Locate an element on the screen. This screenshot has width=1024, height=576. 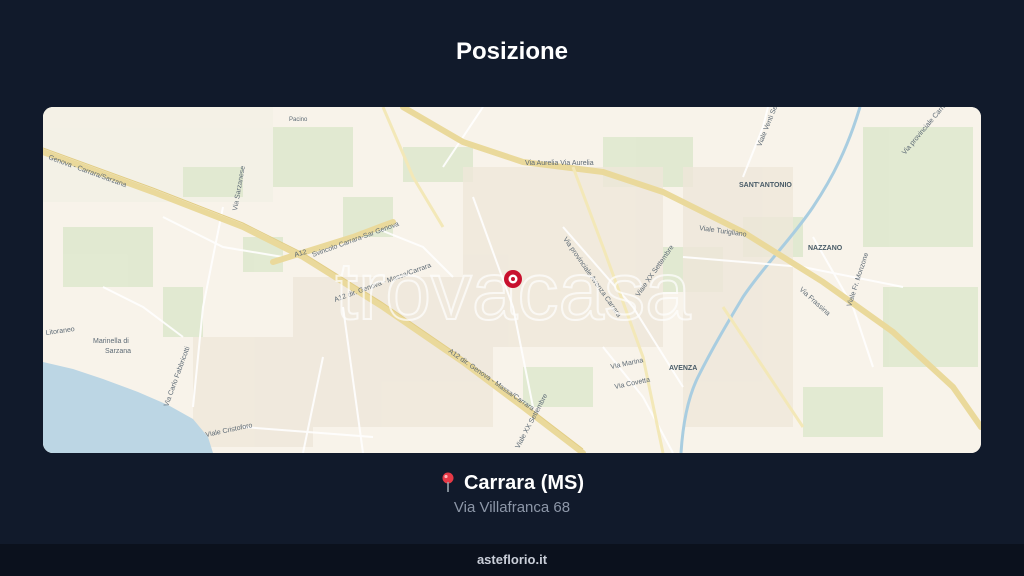
location-name: Carrara (MS) is located at coordinates (524, 483).